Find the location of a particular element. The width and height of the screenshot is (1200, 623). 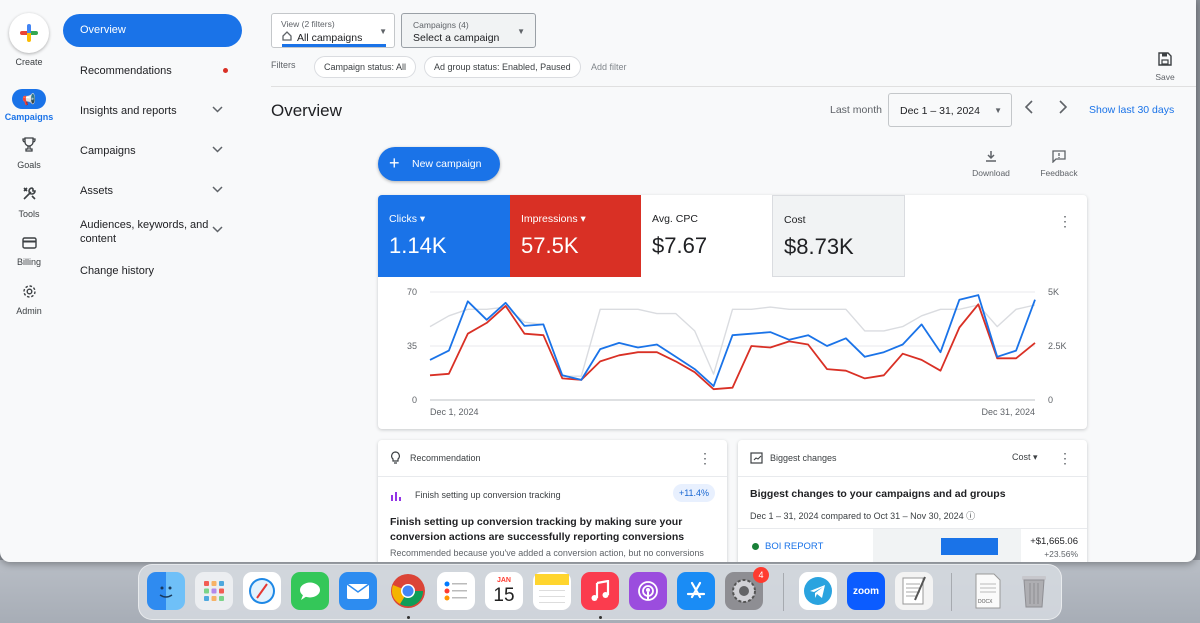

reminders-icon is located at coordinates (456, 591).